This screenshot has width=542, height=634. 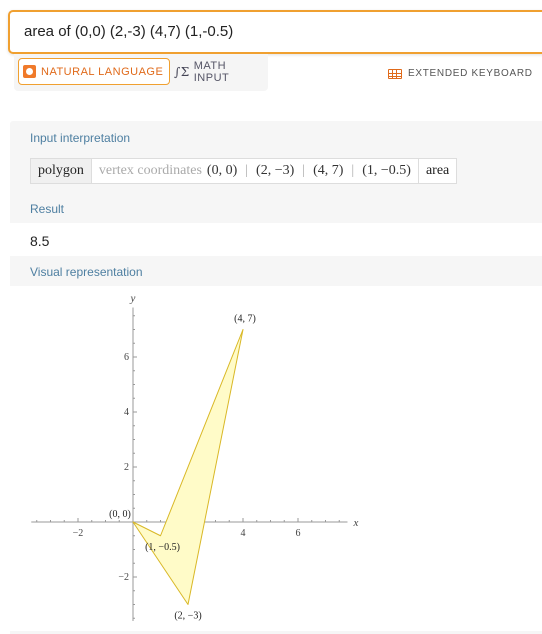 What do you see at coordinates (356, 523) in the screenshot?
I see `x-axis-label: x` at bounding box center [356, 523].